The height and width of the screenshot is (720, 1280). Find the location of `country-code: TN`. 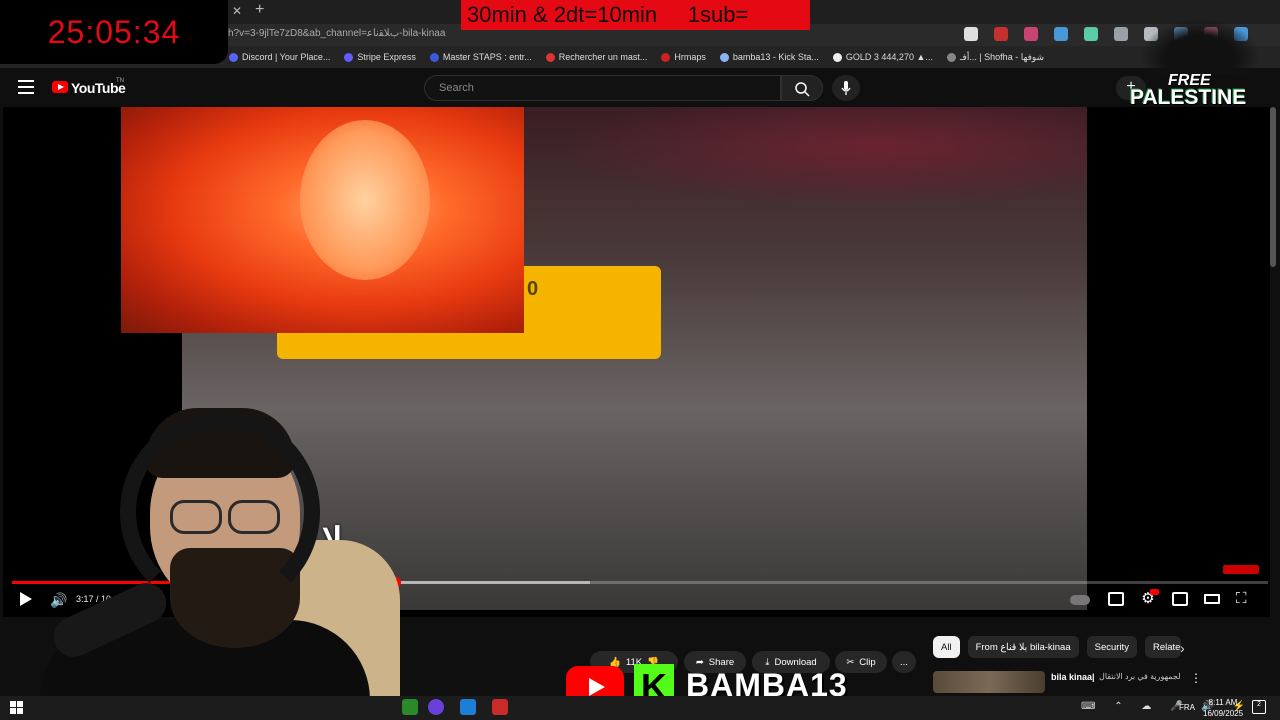

country-code: TN is located at coordinates (120, 81).